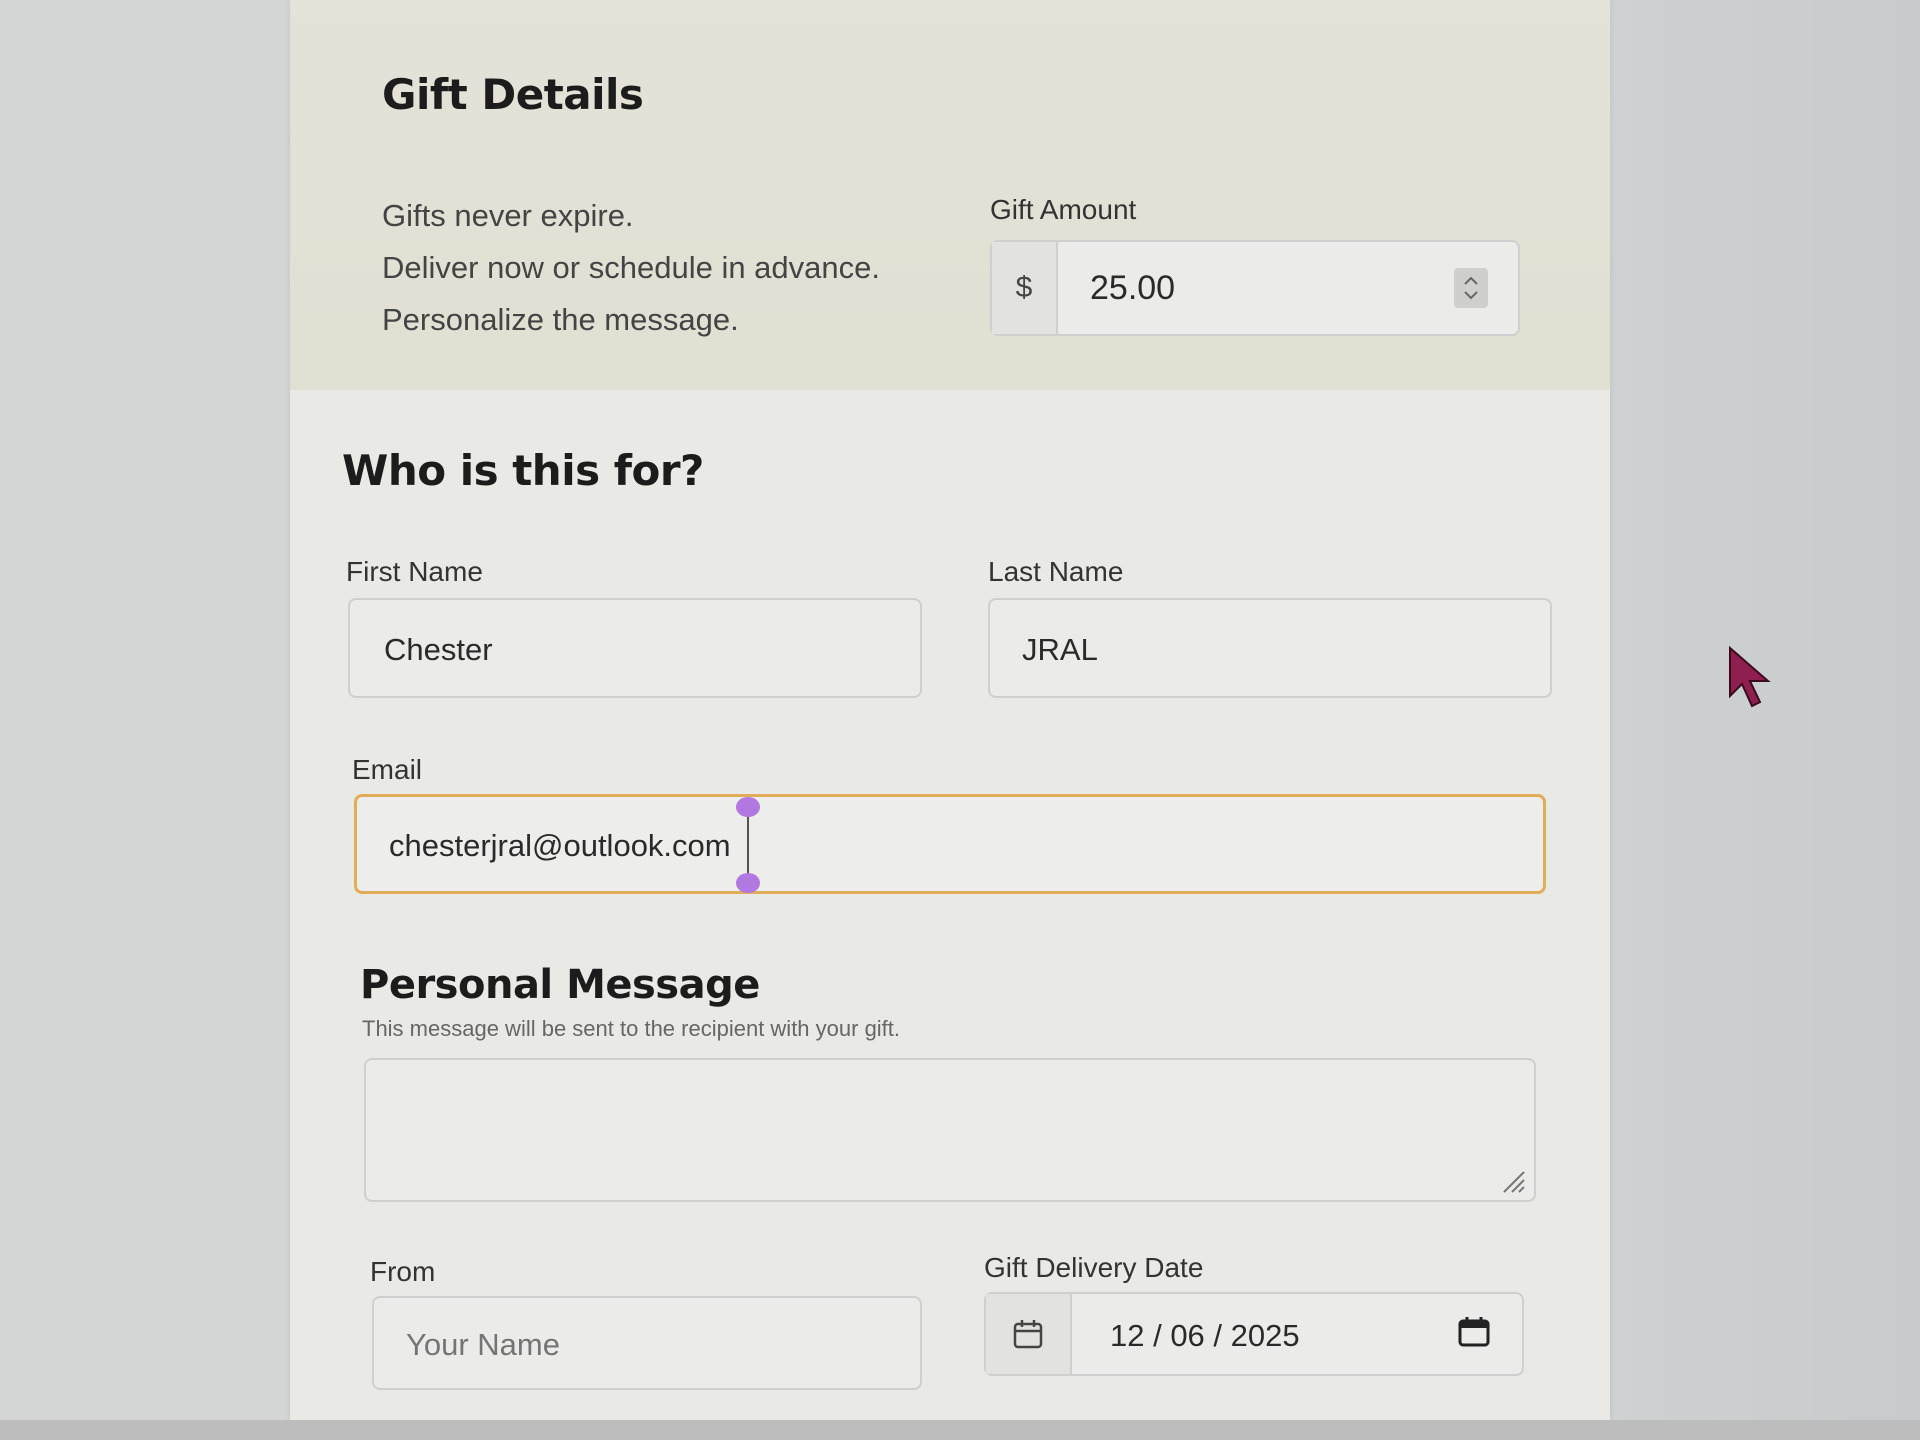  Describe the element at coordinates (1094, 1267) in the screenshot. I see `delivery-date-label: Gift Delivery Date` at that location.